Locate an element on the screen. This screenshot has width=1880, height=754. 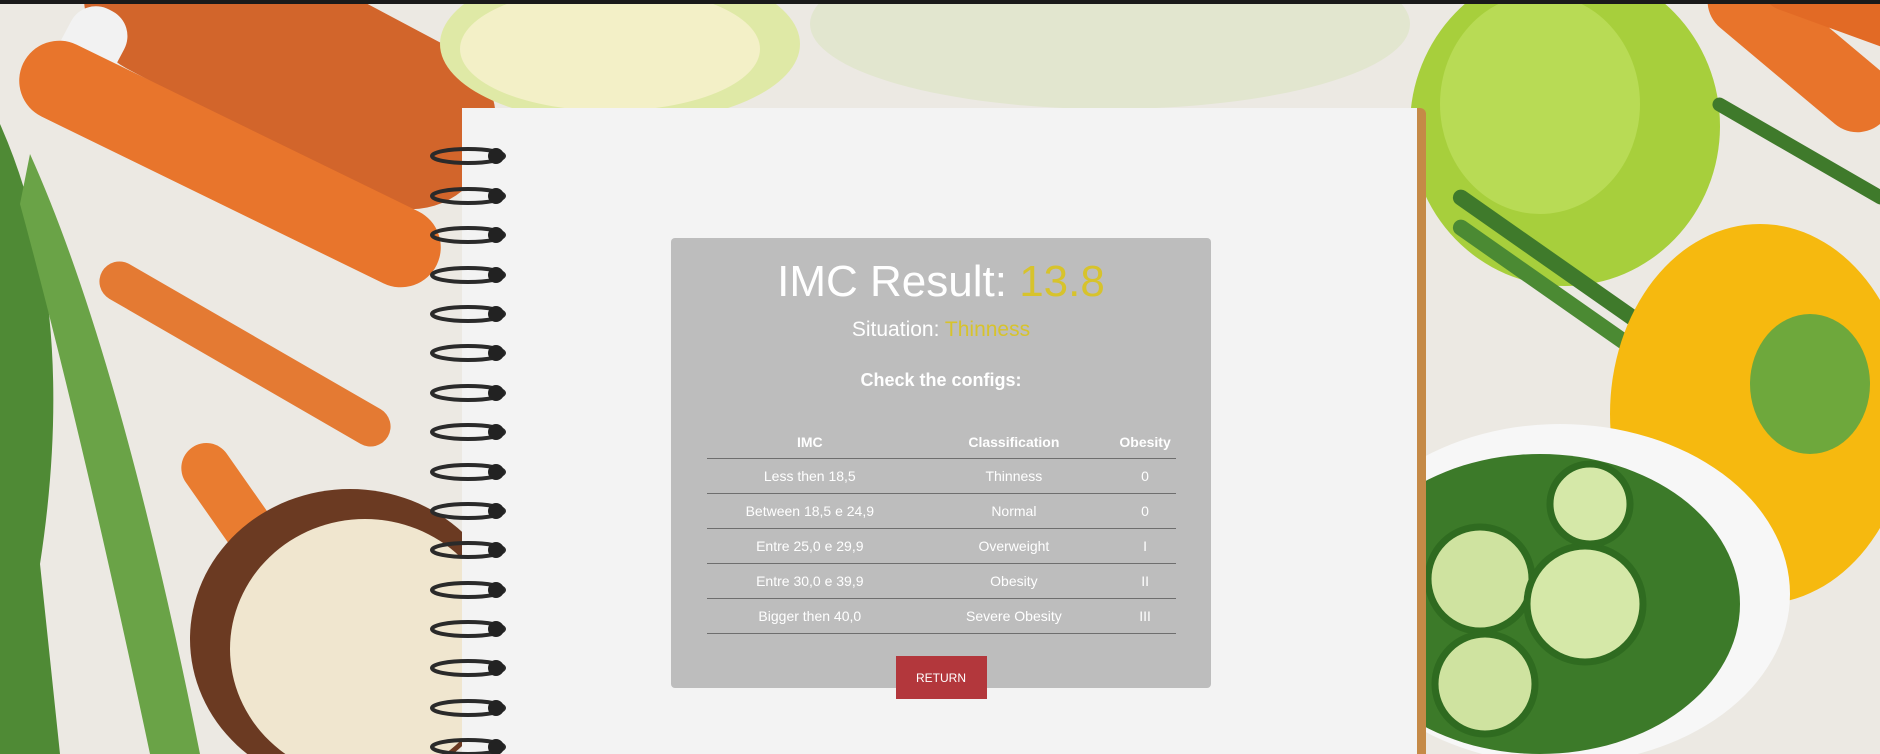
header-imc: IMC is located at coordinates (810, 442).